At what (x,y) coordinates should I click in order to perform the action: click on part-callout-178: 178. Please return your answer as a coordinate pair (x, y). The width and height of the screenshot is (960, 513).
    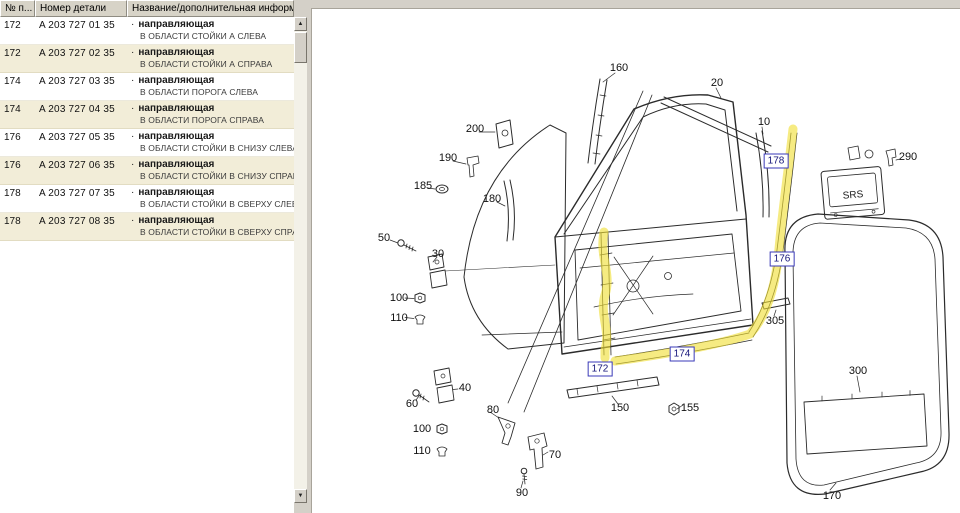
    Looking at the image, I should click on (776, 161).